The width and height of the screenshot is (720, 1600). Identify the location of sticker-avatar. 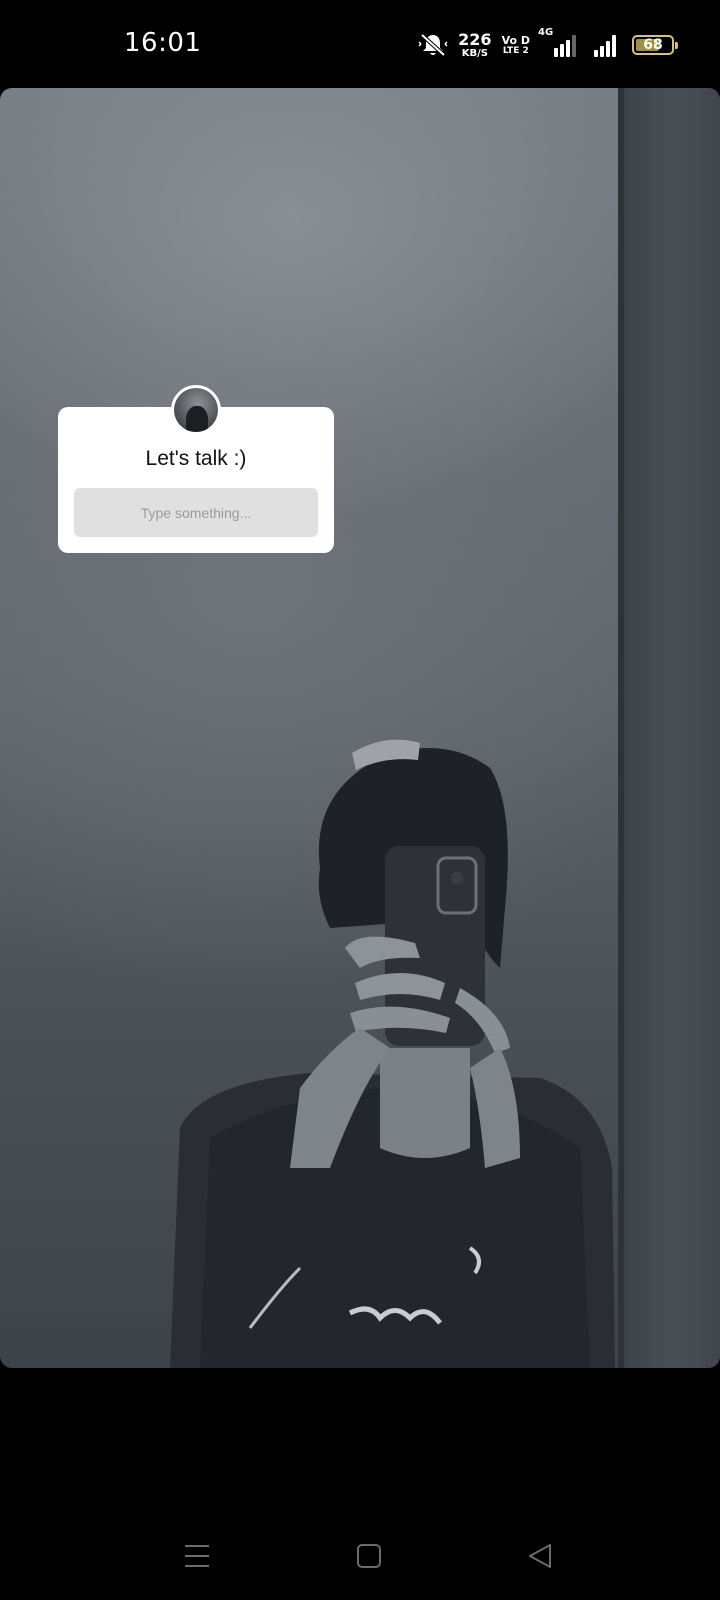
(196, 410).